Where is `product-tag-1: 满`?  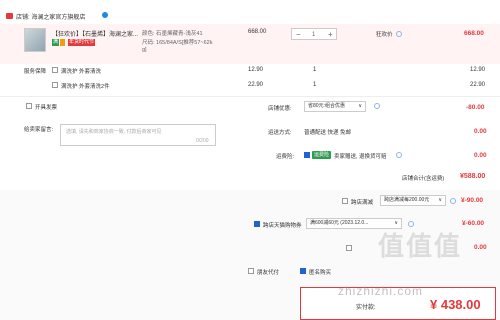
product-tag-1: 满 is located at coordinates (56, 42).